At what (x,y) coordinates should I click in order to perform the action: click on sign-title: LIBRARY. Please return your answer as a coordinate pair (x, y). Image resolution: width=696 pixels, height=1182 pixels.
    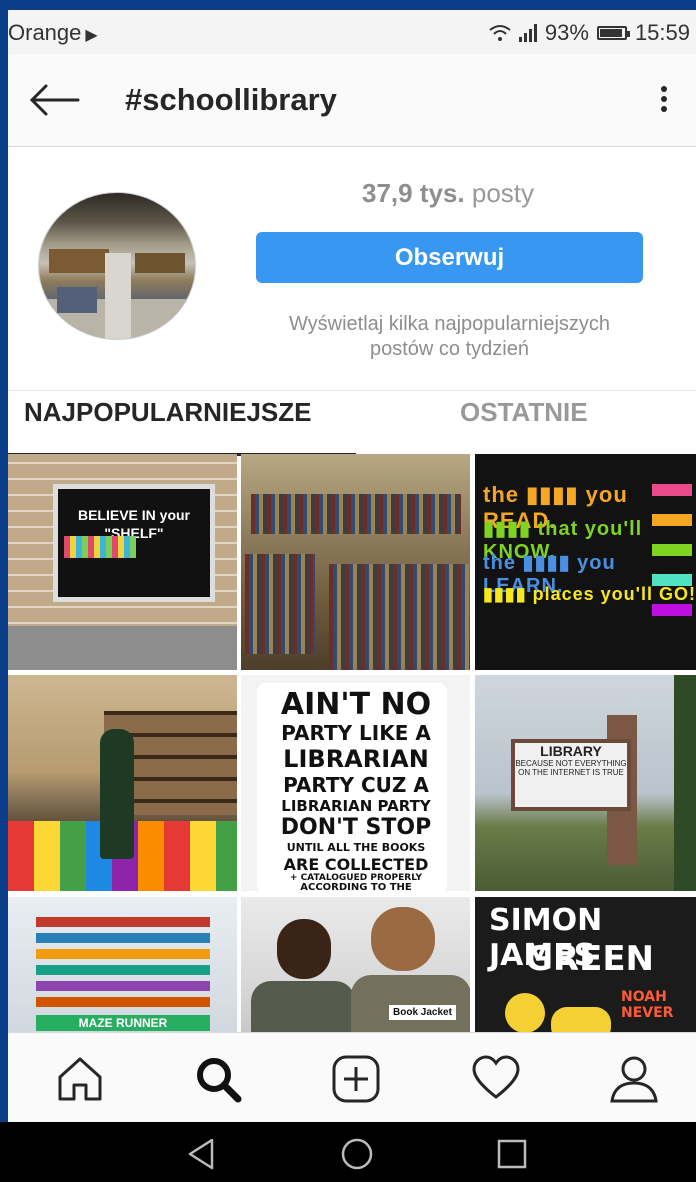
    Looking at the image, I should click on (571, 751).